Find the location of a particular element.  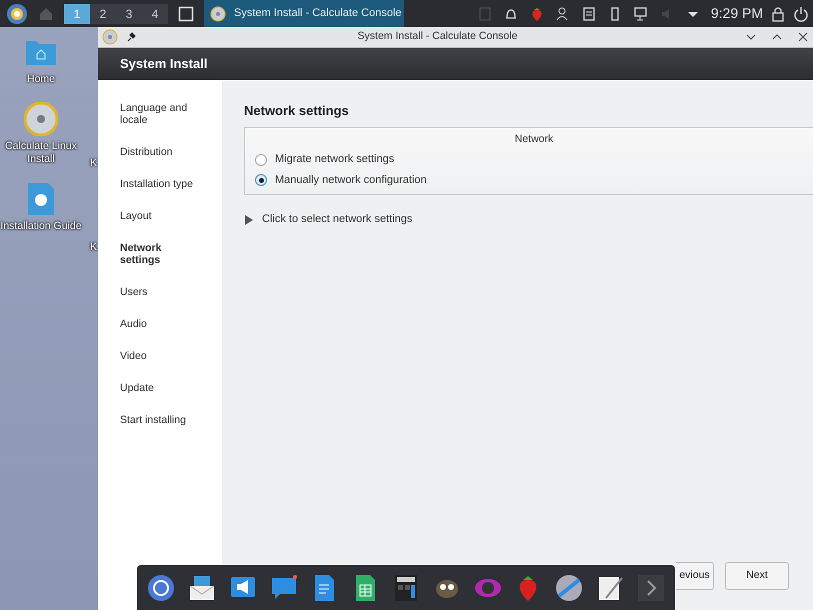

network-icon is located at coordinates (640, 14).